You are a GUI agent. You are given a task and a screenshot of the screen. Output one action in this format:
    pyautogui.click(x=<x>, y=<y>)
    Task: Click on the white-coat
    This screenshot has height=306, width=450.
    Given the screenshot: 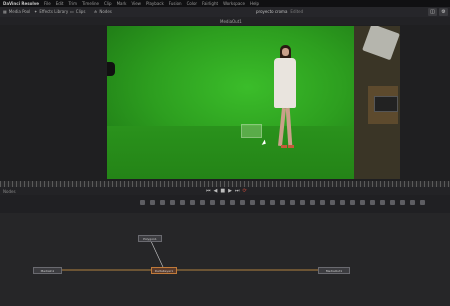 What is the action you would take?
    pyautogui.click(x=285, y=83)
    